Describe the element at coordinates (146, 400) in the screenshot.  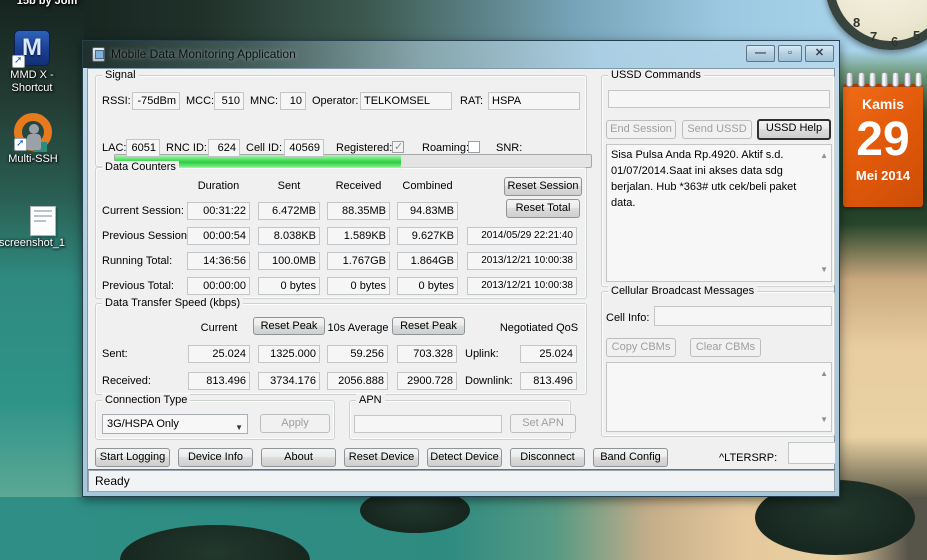
I see `connection-type-label: Connection Type` at that location.